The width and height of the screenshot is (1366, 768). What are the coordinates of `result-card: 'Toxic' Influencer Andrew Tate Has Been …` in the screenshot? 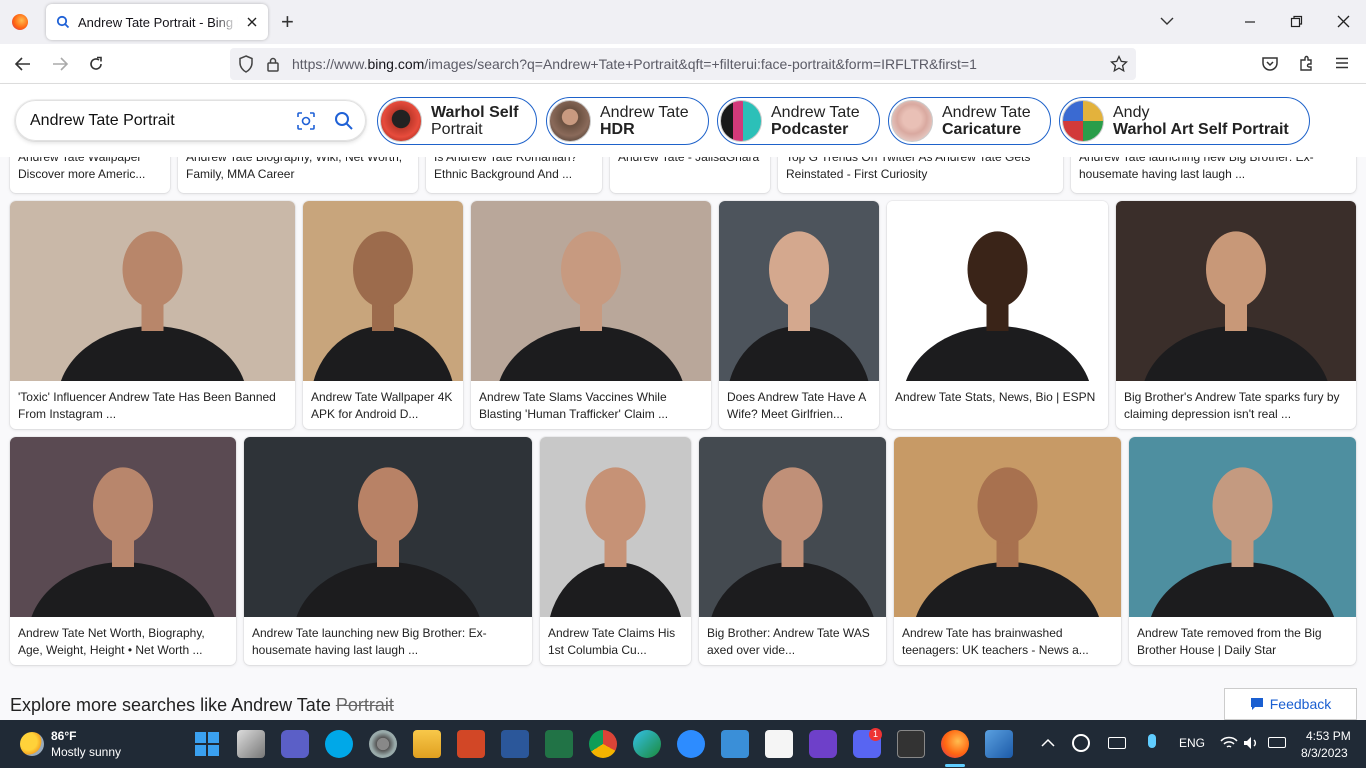 It's located at (152, 315).